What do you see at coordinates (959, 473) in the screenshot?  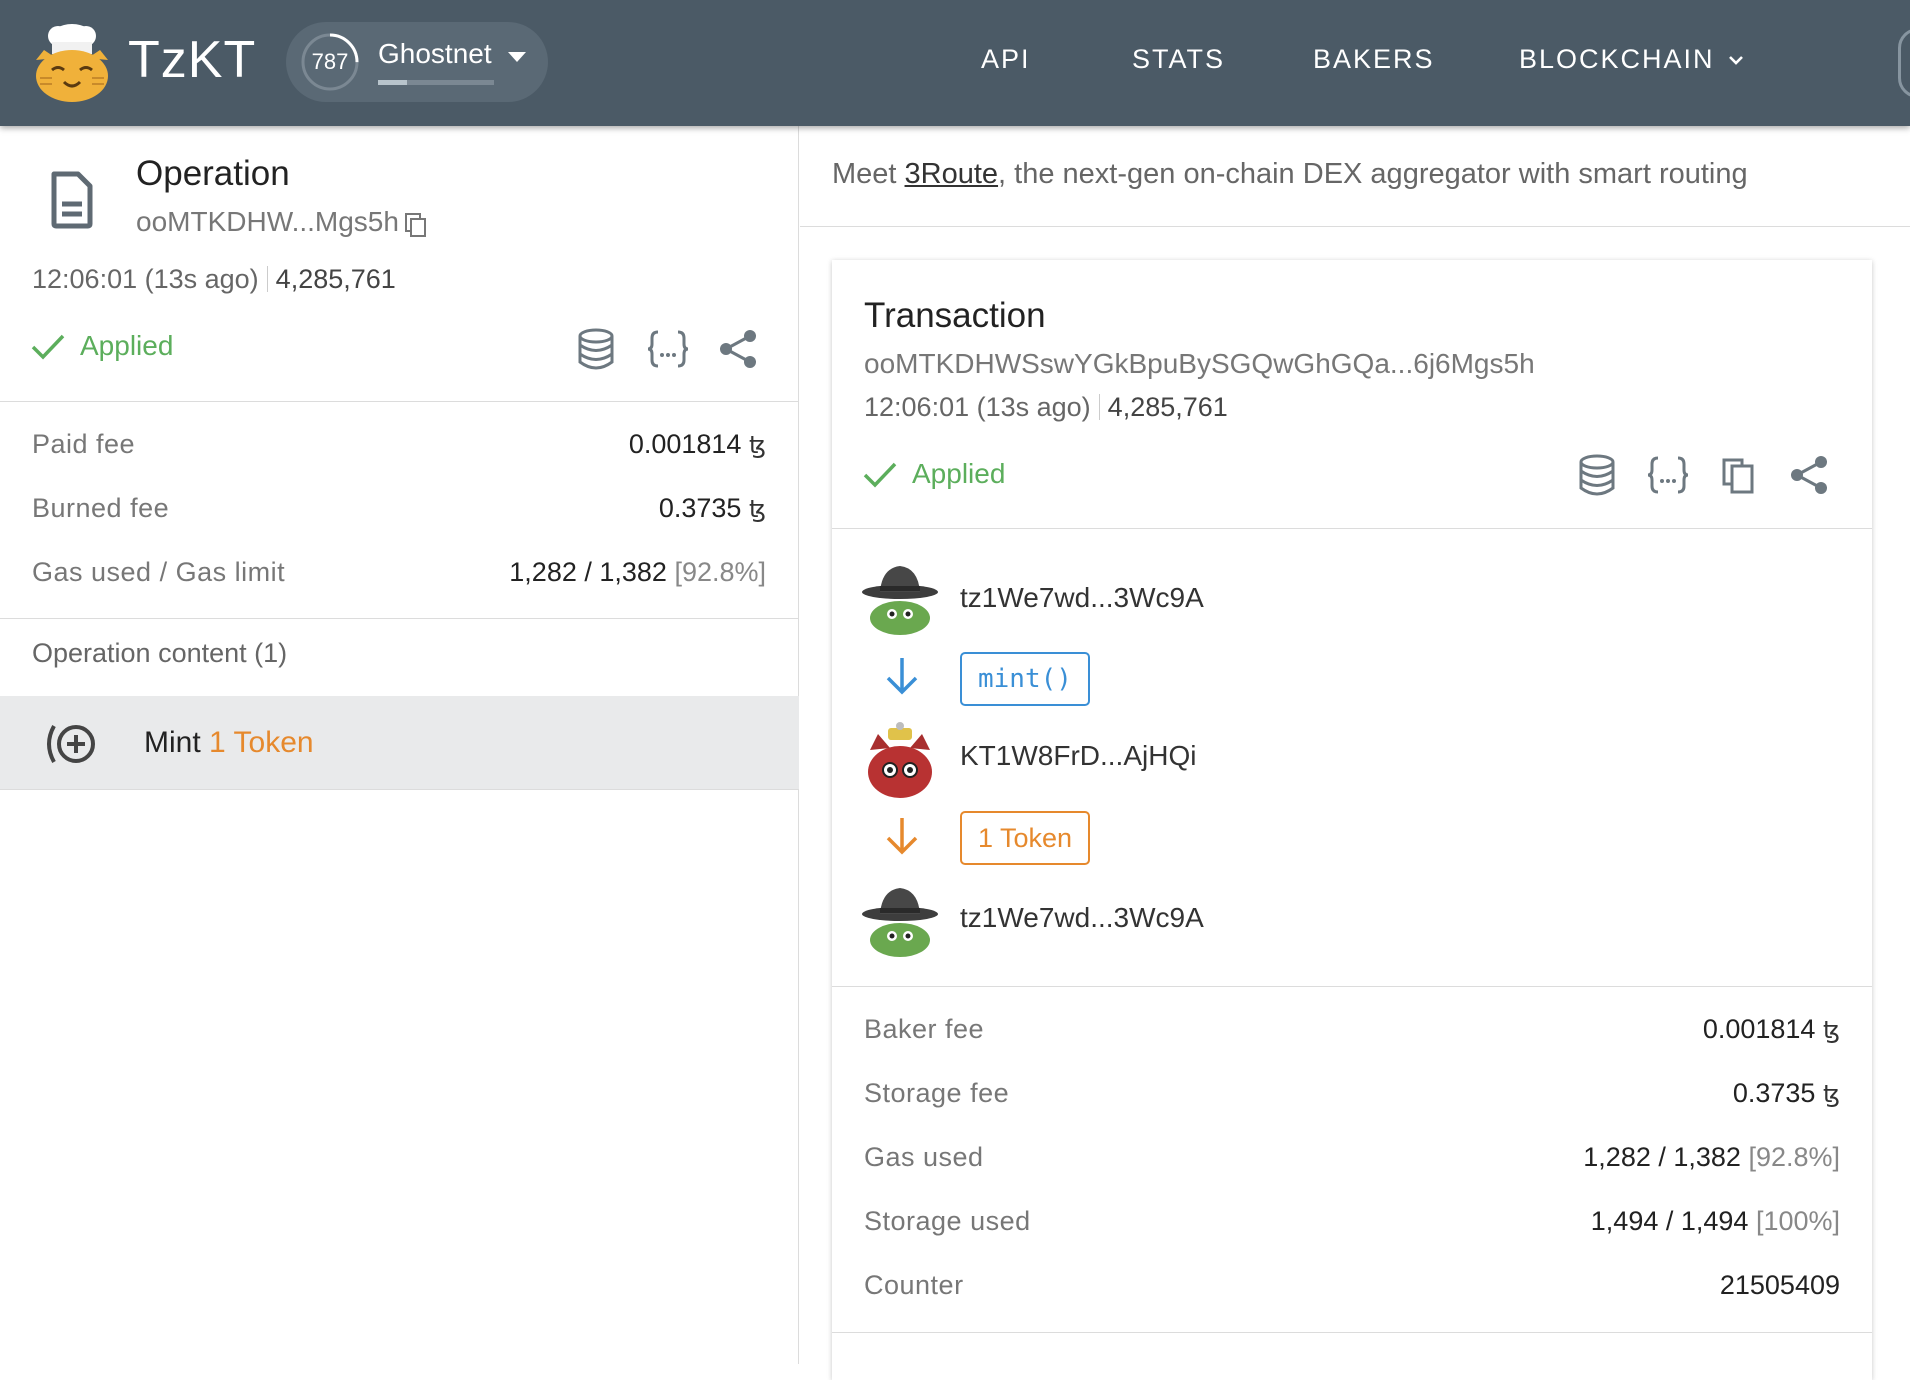 I see `transaction-status: Applied` at bounding box center [959, 473].